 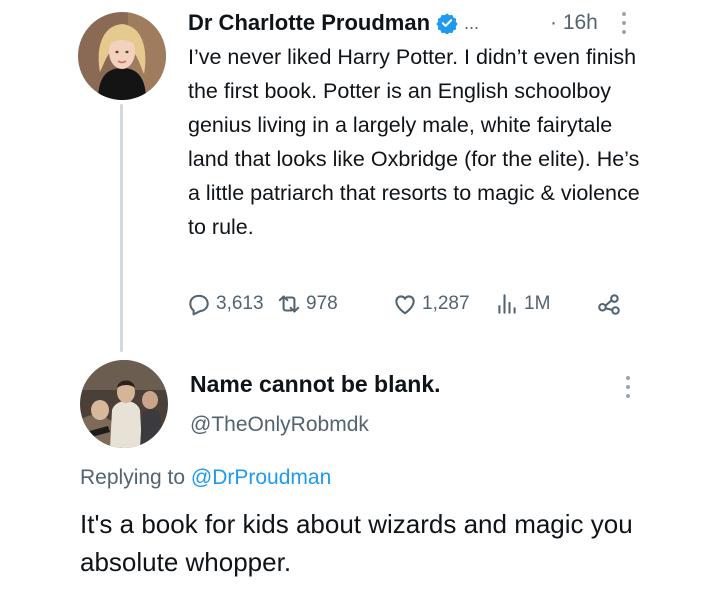 I want to click on reply-author-name: Name cannot be blank., so click(x=315, y=384).